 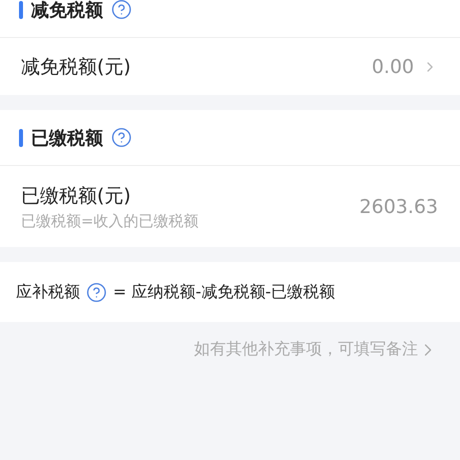 I want to click on section-title: 减免税额, so click(x=67, y=11).